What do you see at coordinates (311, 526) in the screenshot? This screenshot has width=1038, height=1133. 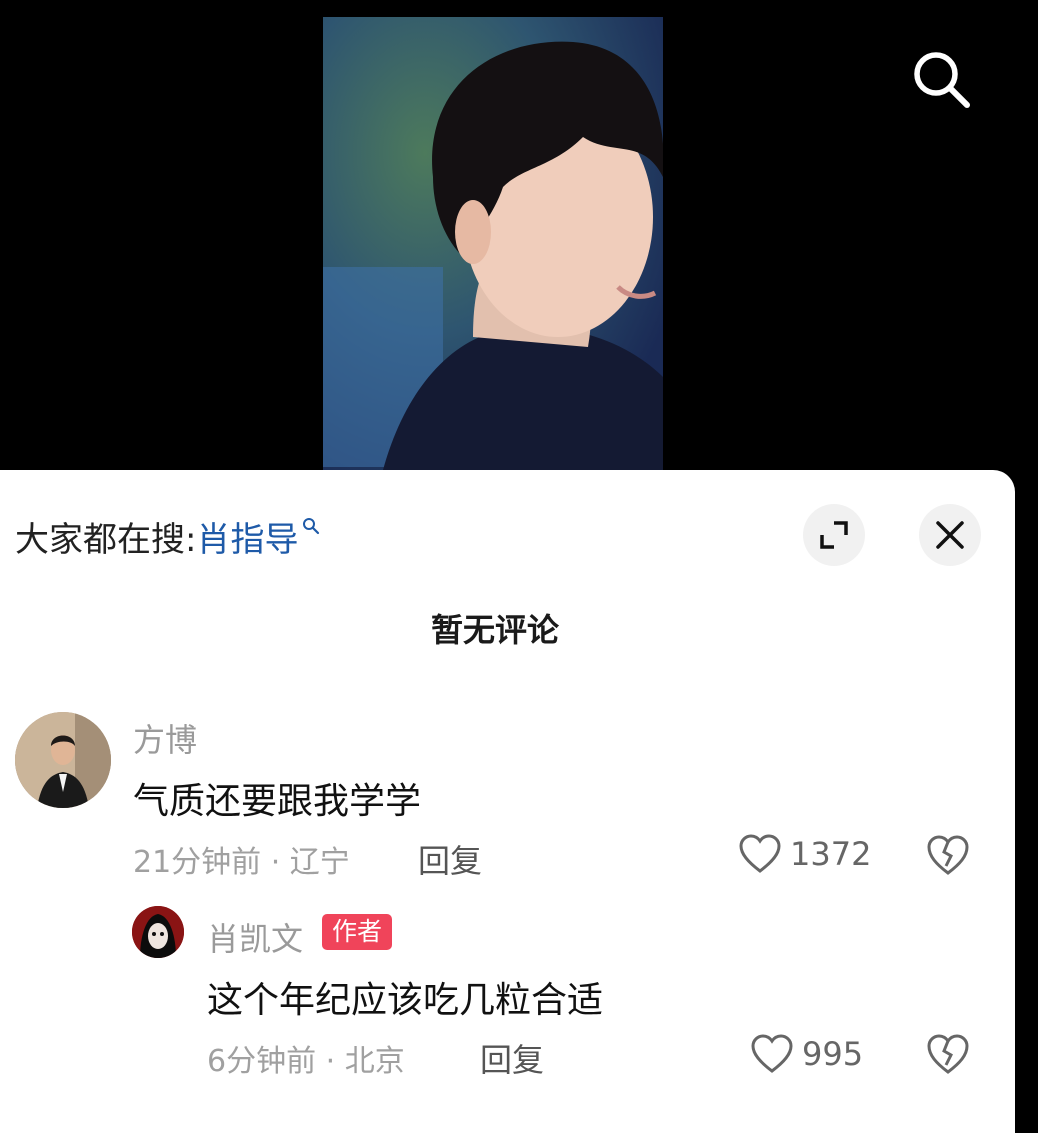 I see `small-search-icon` at bounding box center [311, 526].